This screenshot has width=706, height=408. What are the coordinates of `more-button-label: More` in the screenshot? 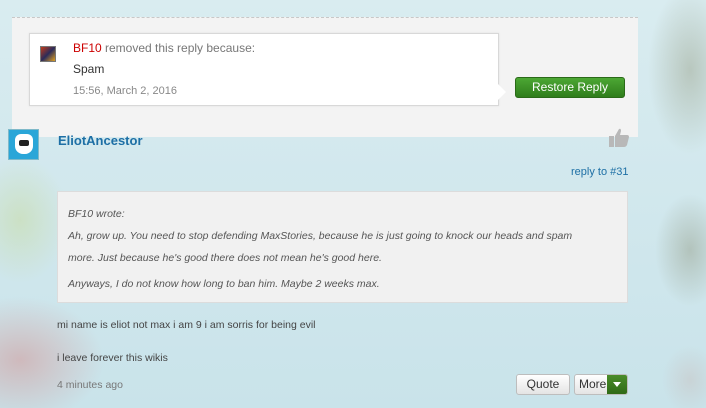 It's located at (593, 384).